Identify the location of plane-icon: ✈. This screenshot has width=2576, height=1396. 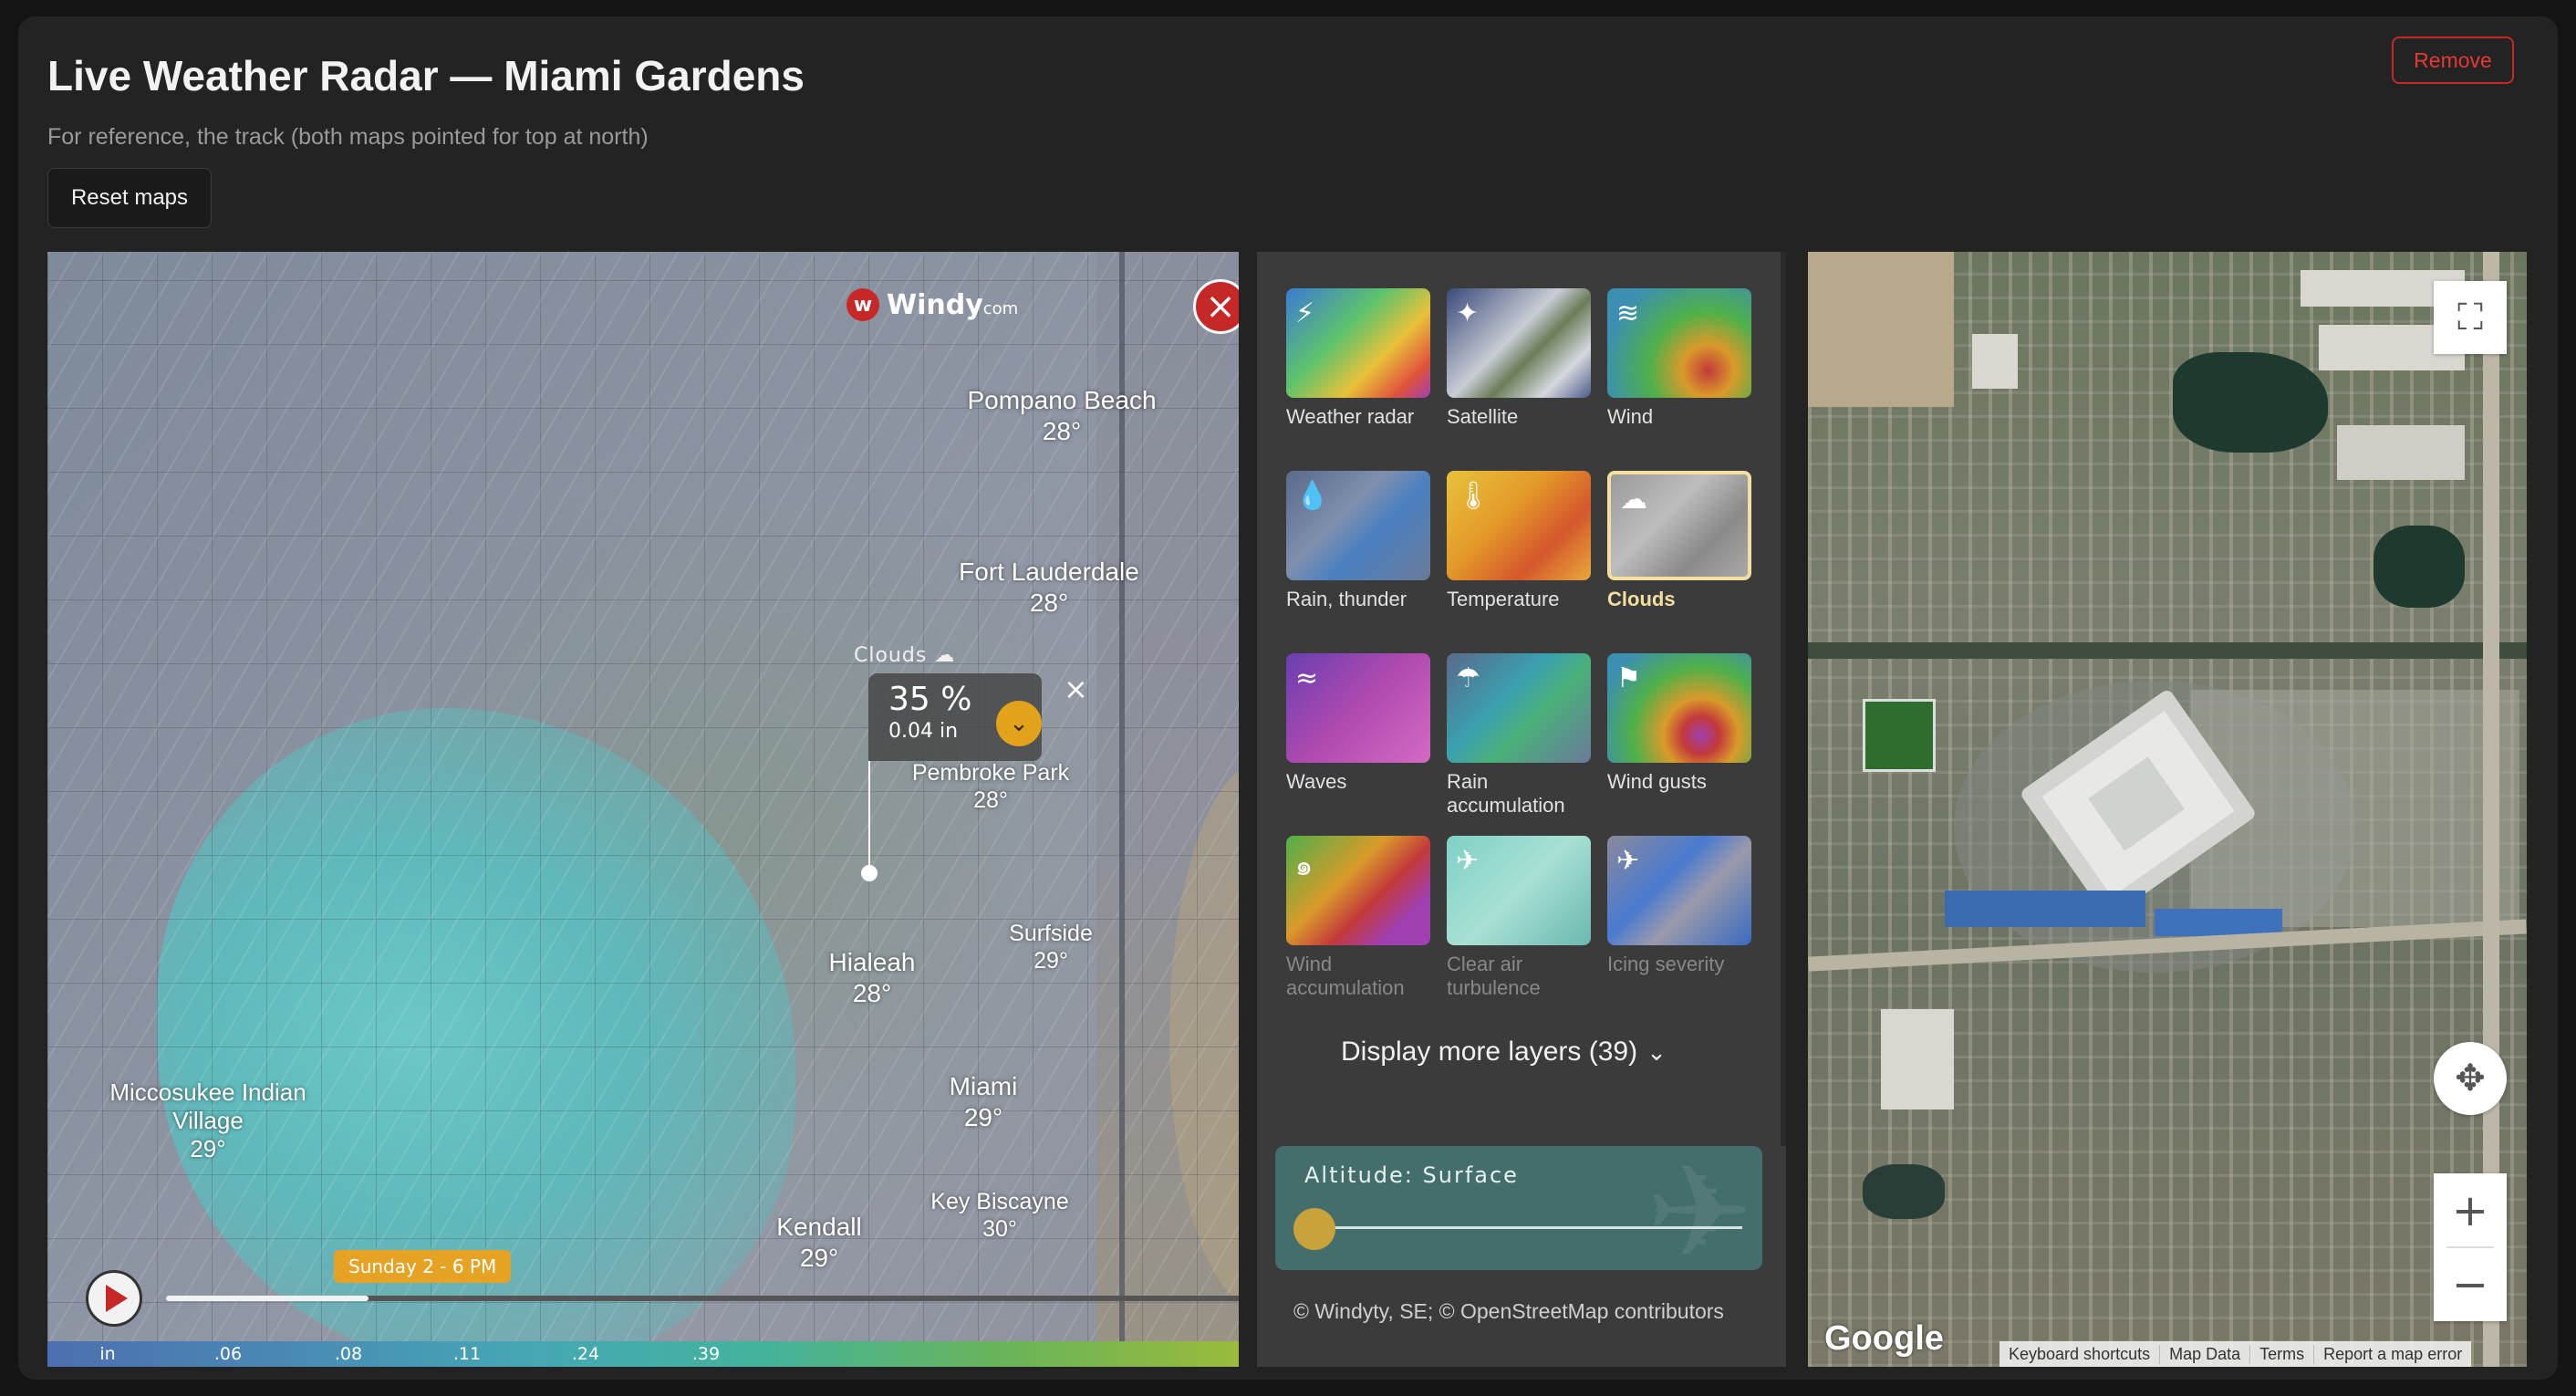
(1468, 861).